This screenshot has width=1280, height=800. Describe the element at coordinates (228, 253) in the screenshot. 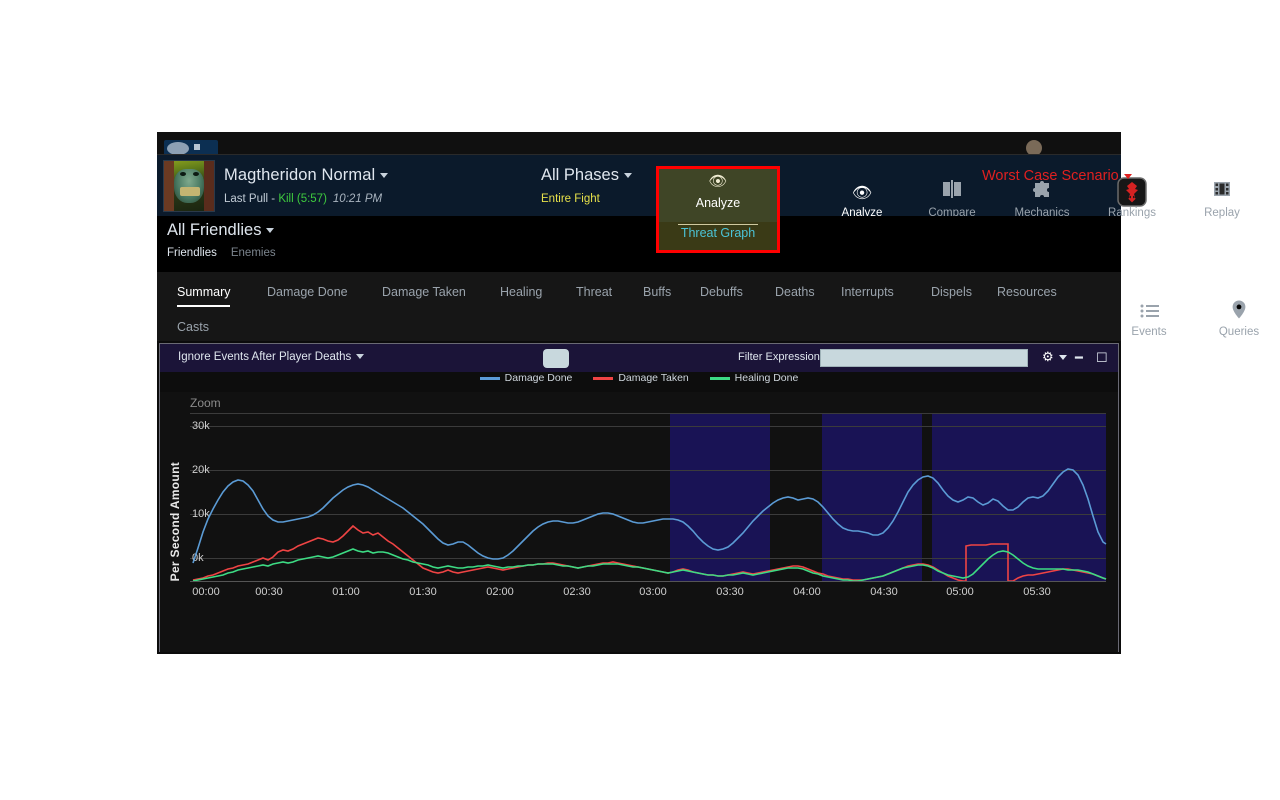

I see `friendlies-enemies-tabs: Friendlies Enemies` at that location.